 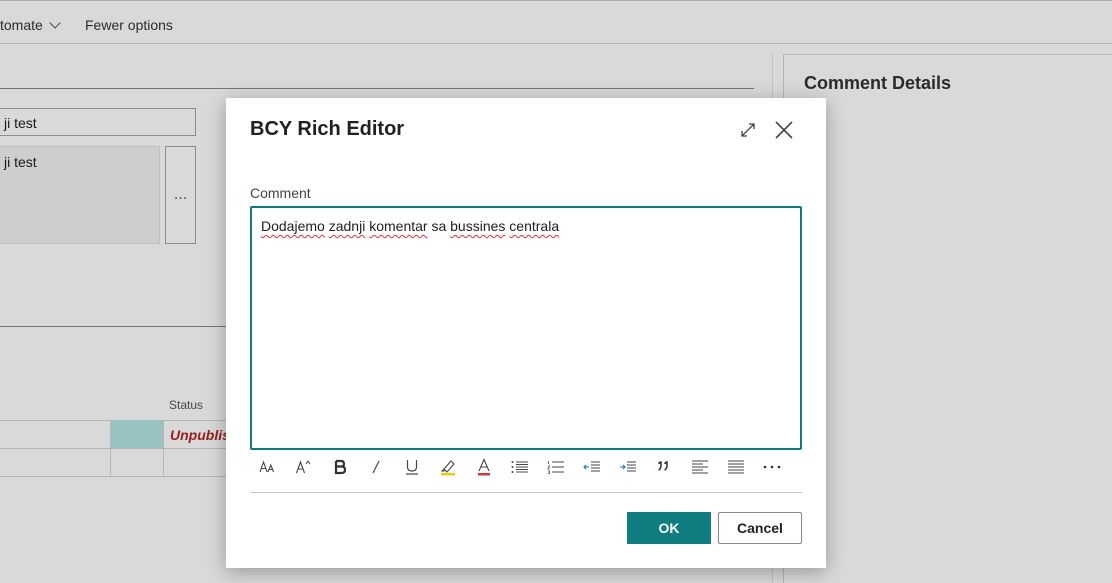 What do you see at coordinates (304, 467) in the screenshot?
I see `superscript-font-icon` at bounding box center [304, 467].